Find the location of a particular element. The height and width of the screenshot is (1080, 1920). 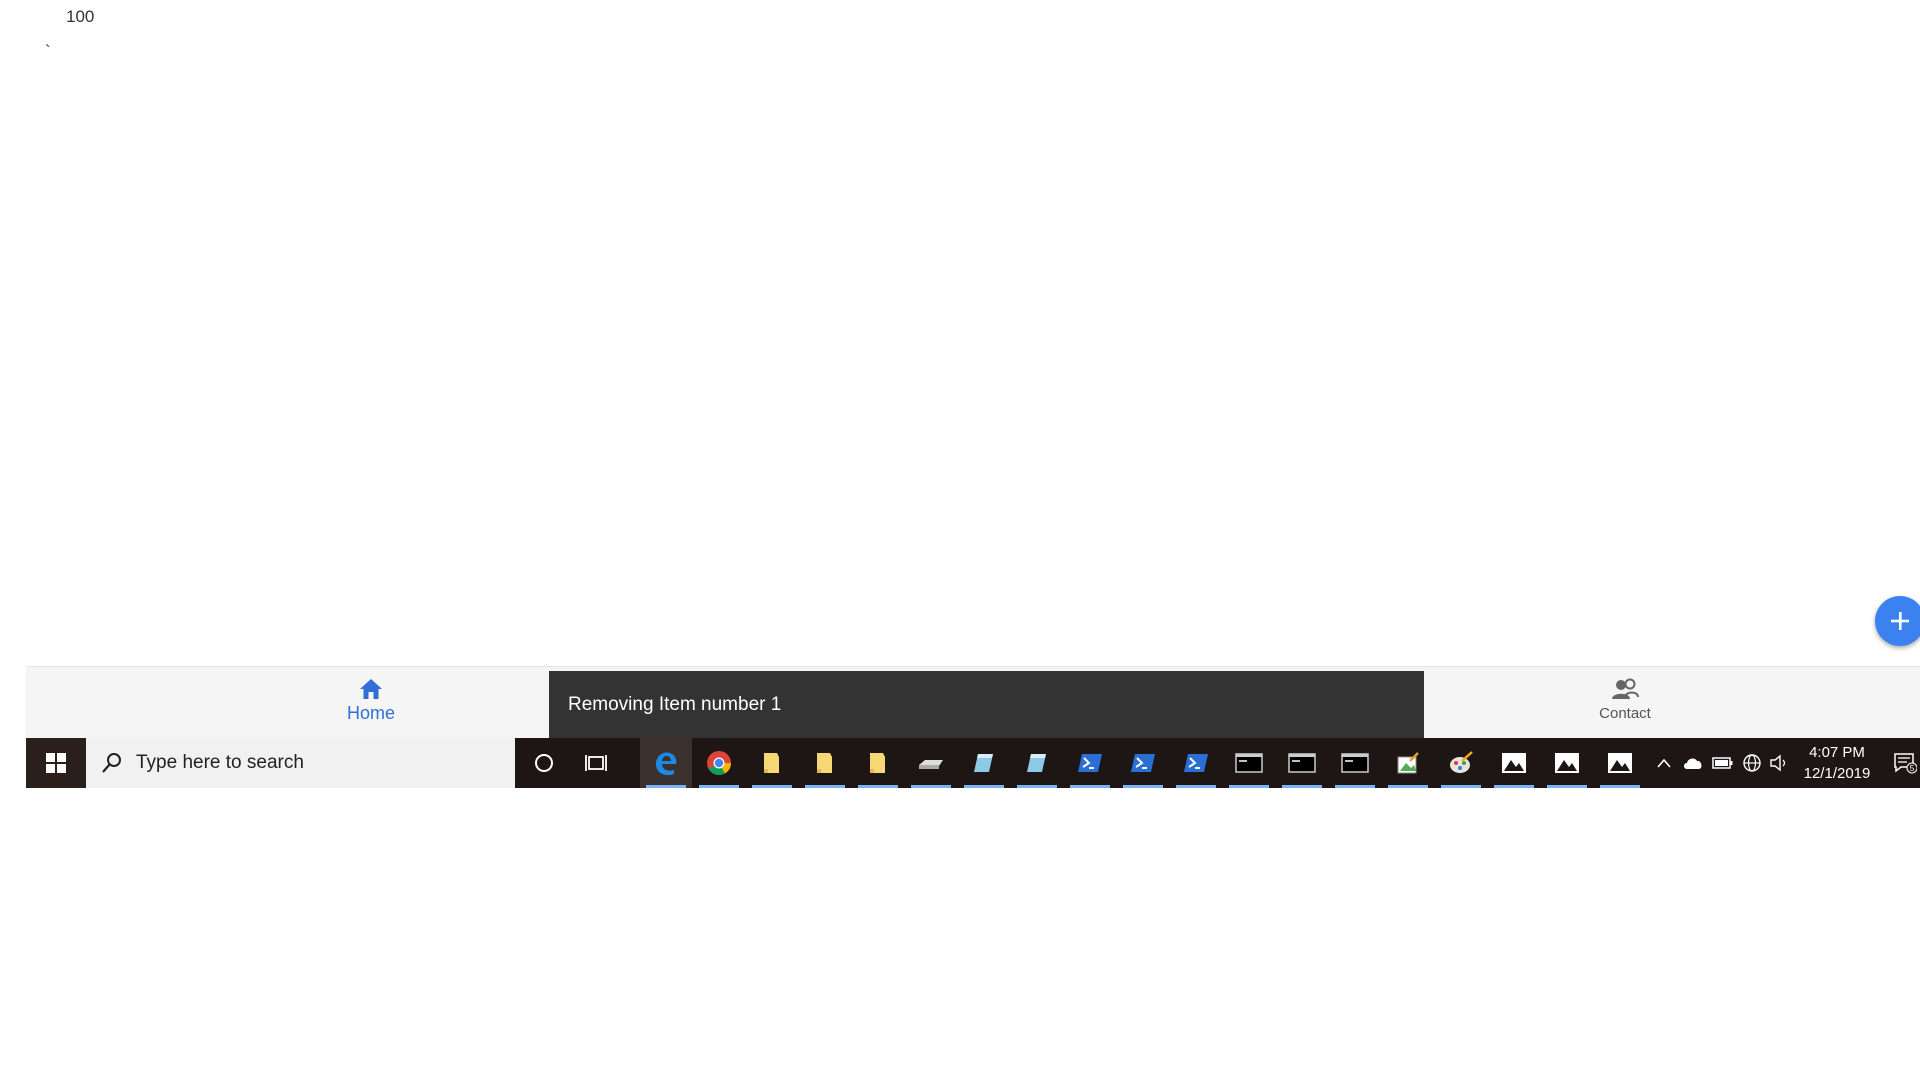

cloud-icon is located at coordinates (1693, 763).